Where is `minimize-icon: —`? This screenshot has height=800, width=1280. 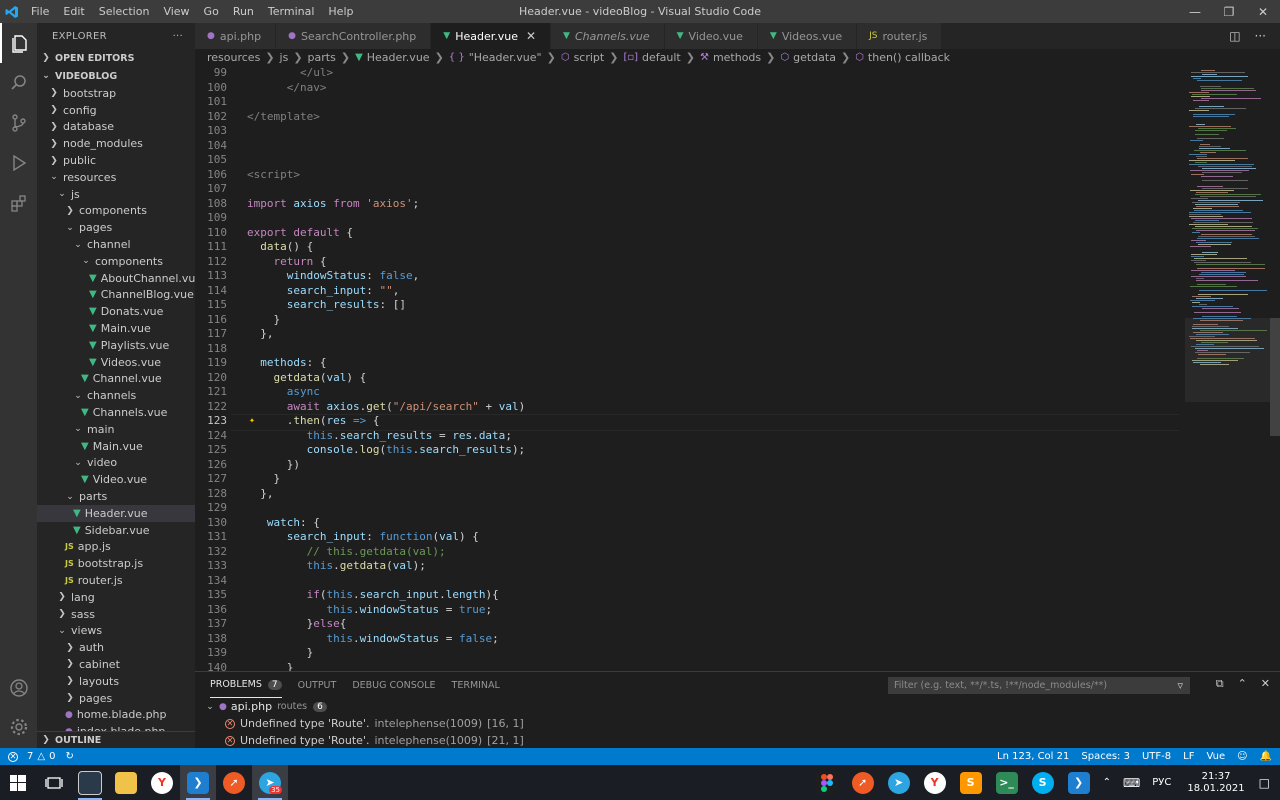 minimize-icon: — is located at coordinates (1195, 11).